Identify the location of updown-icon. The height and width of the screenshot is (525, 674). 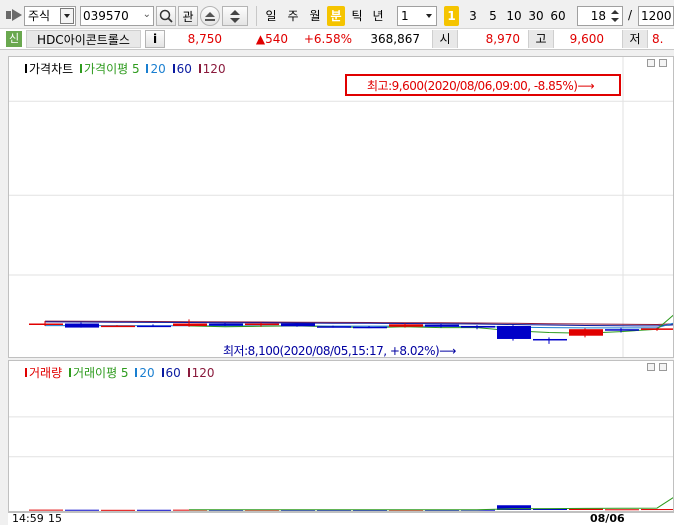
(235, 16).